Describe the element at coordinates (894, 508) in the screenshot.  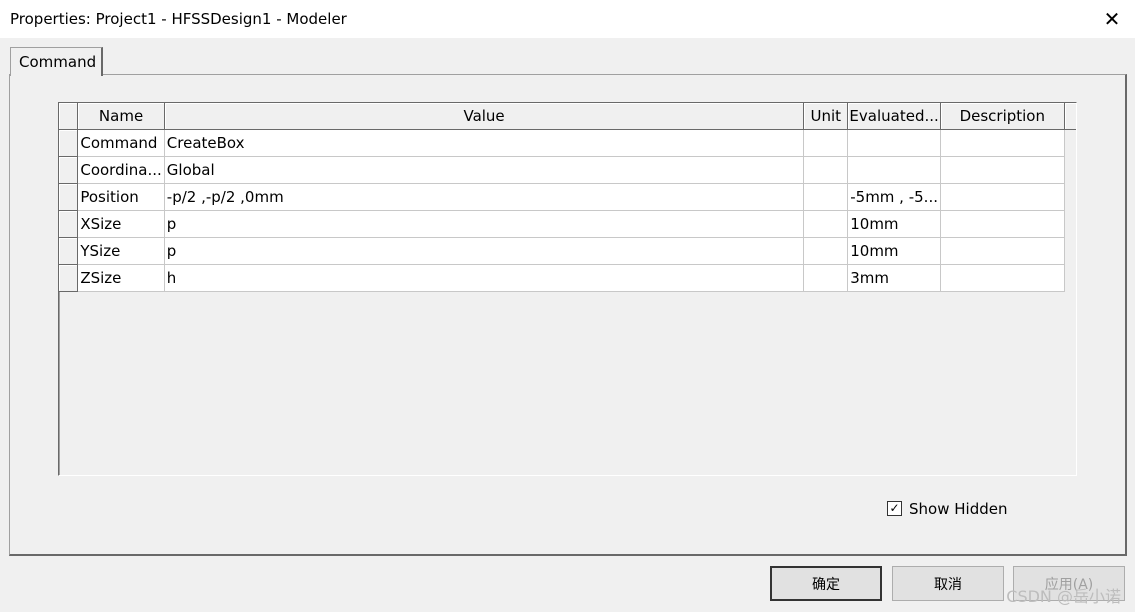
I see `show-hidden-checkbox: ✓` at that location.